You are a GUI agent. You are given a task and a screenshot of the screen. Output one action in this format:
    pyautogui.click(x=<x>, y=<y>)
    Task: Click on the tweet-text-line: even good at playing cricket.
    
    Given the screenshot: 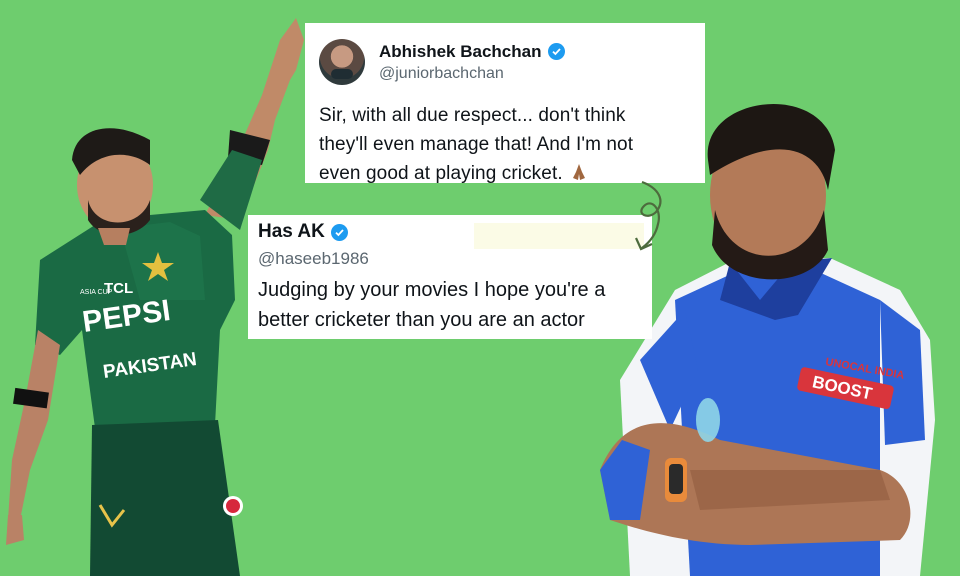 What is the action you would take?
    pyautogui.click(x=441, y=173)
    